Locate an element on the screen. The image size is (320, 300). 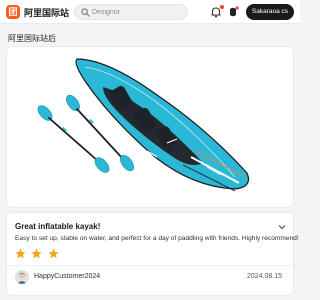
search-input is located at coordinates (138, 12).